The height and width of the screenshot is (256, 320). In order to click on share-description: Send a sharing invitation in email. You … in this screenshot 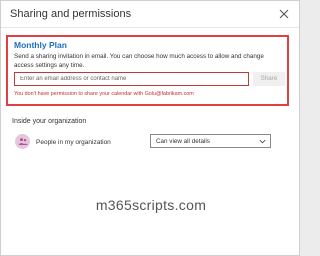, I will do `click(139, 61)`.